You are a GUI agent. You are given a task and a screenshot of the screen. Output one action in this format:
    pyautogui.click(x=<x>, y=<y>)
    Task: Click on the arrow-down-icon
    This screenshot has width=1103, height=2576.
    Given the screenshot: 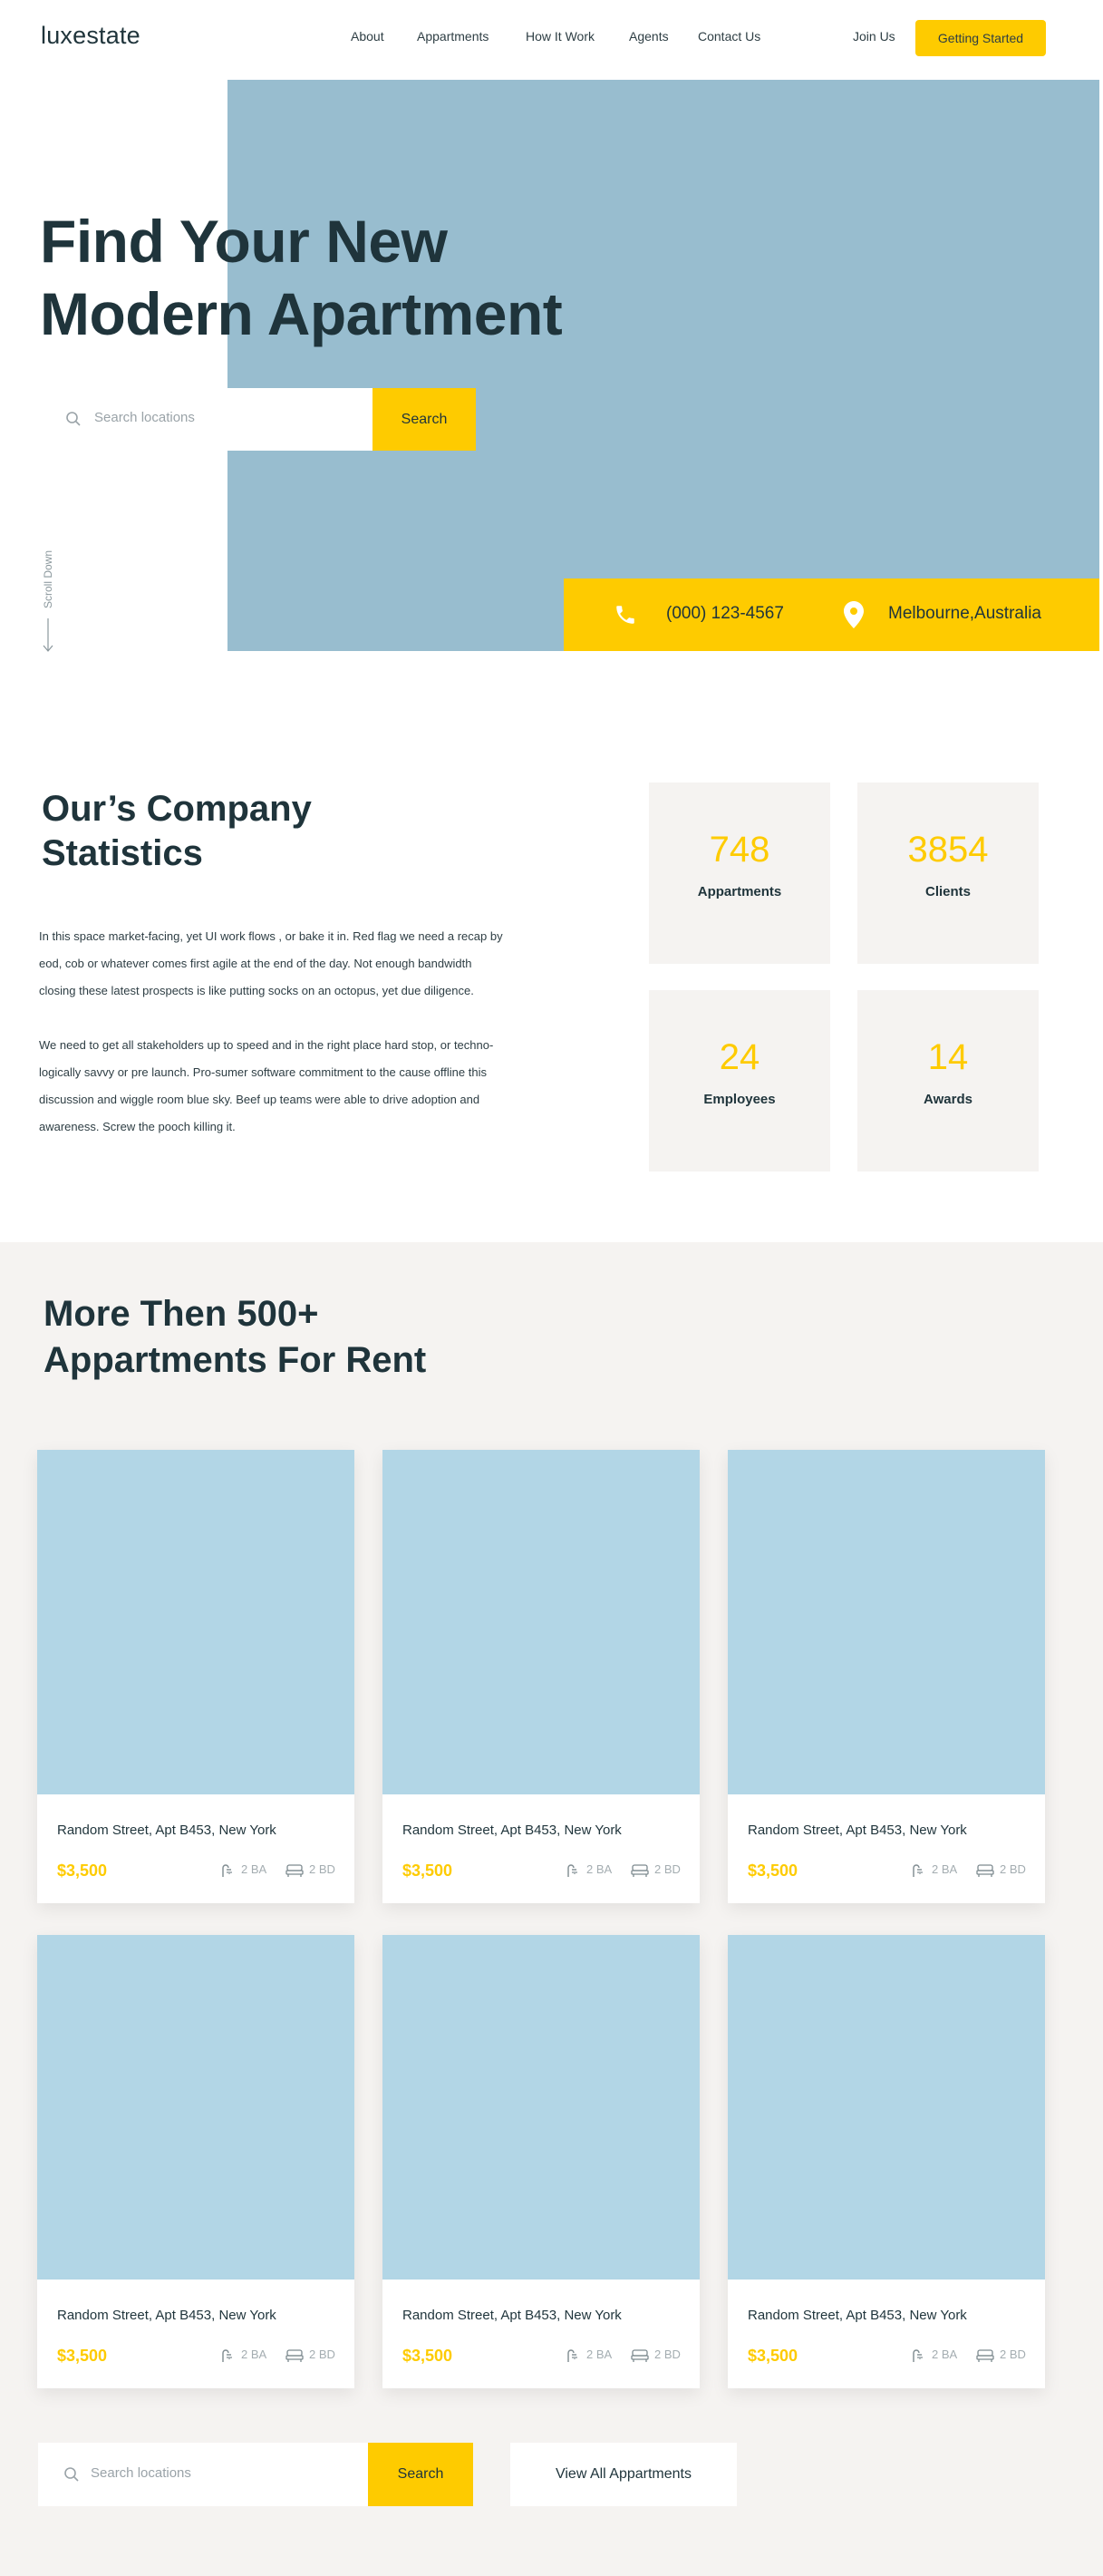 What is the action you would take?
    pyautogui.click(x=48, y=637)
    